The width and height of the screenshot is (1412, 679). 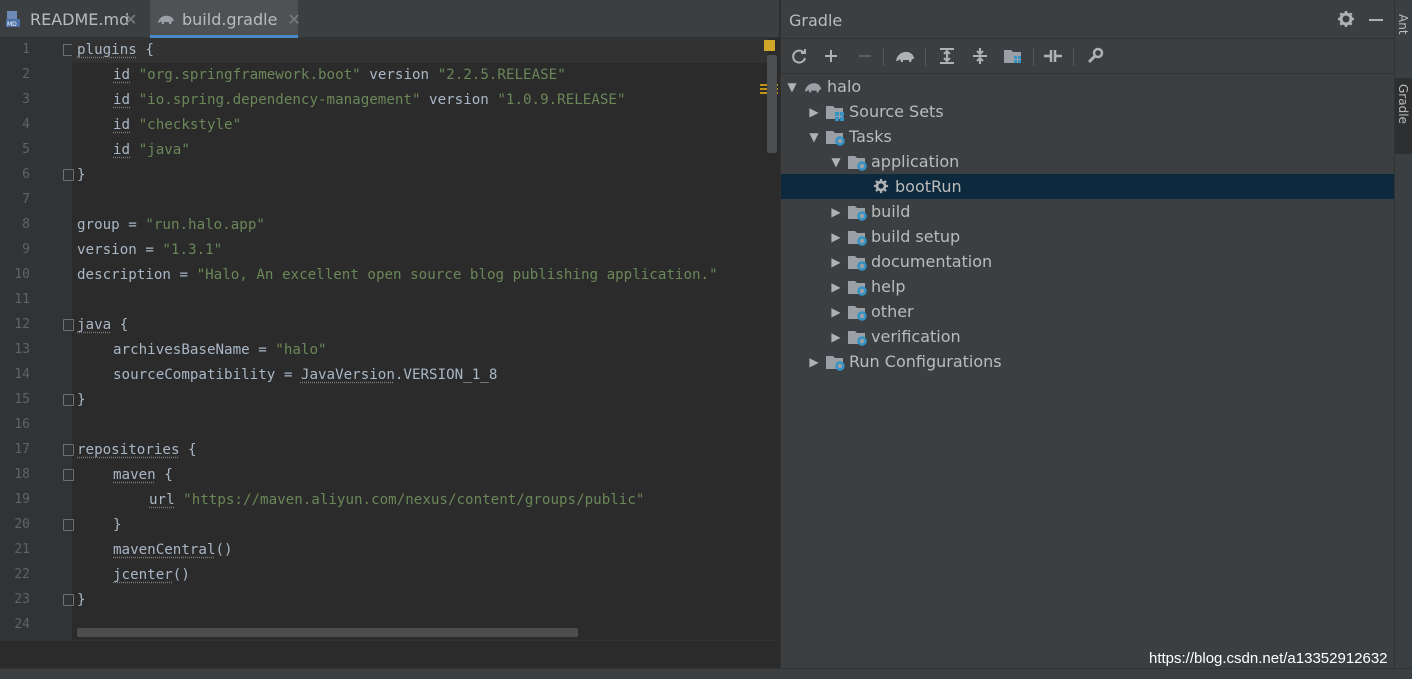 I want to click on node-label: application, so click(x=915, y=161).